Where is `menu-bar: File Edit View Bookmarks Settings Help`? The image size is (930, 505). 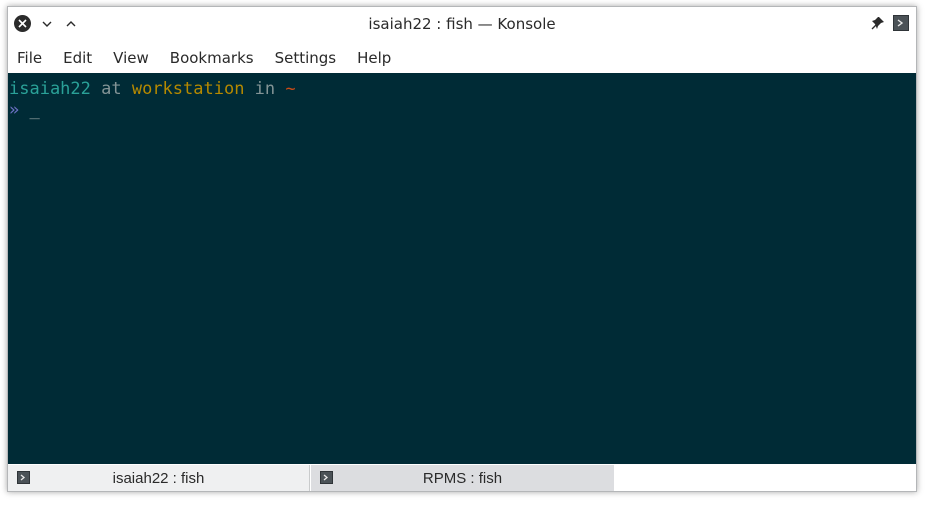 menu-bar: File Edit View Bookmarks Settings Help is located at coordinates (462, 58).